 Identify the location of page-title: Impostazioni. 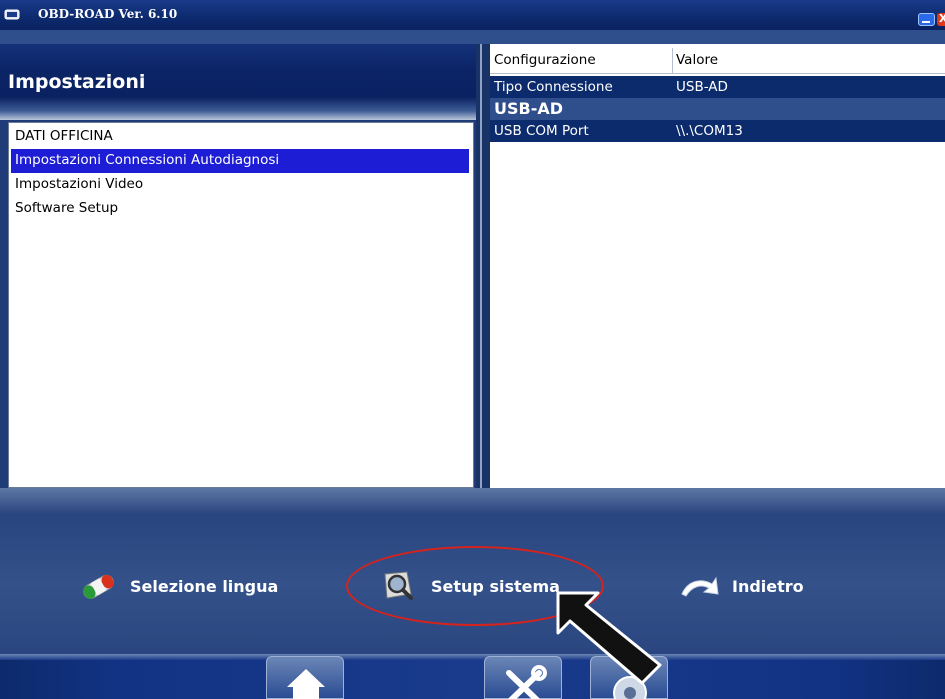
(77, 82).